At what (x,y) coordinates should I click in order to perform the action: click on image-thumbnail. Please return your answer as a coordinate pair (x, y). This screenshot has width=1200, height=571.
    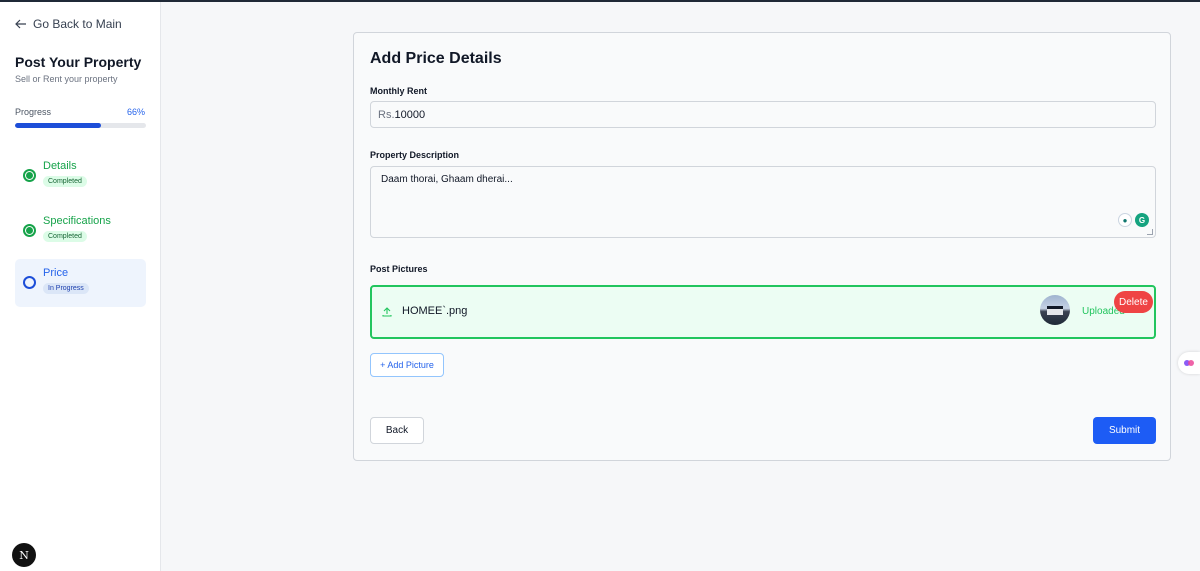
    Looking at the image, I should click on (1055, 310).